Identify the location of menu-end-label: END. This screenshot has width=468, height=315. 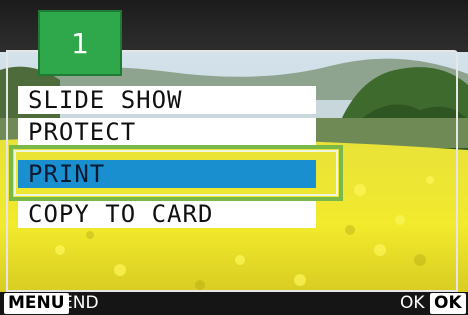
(80, 303).